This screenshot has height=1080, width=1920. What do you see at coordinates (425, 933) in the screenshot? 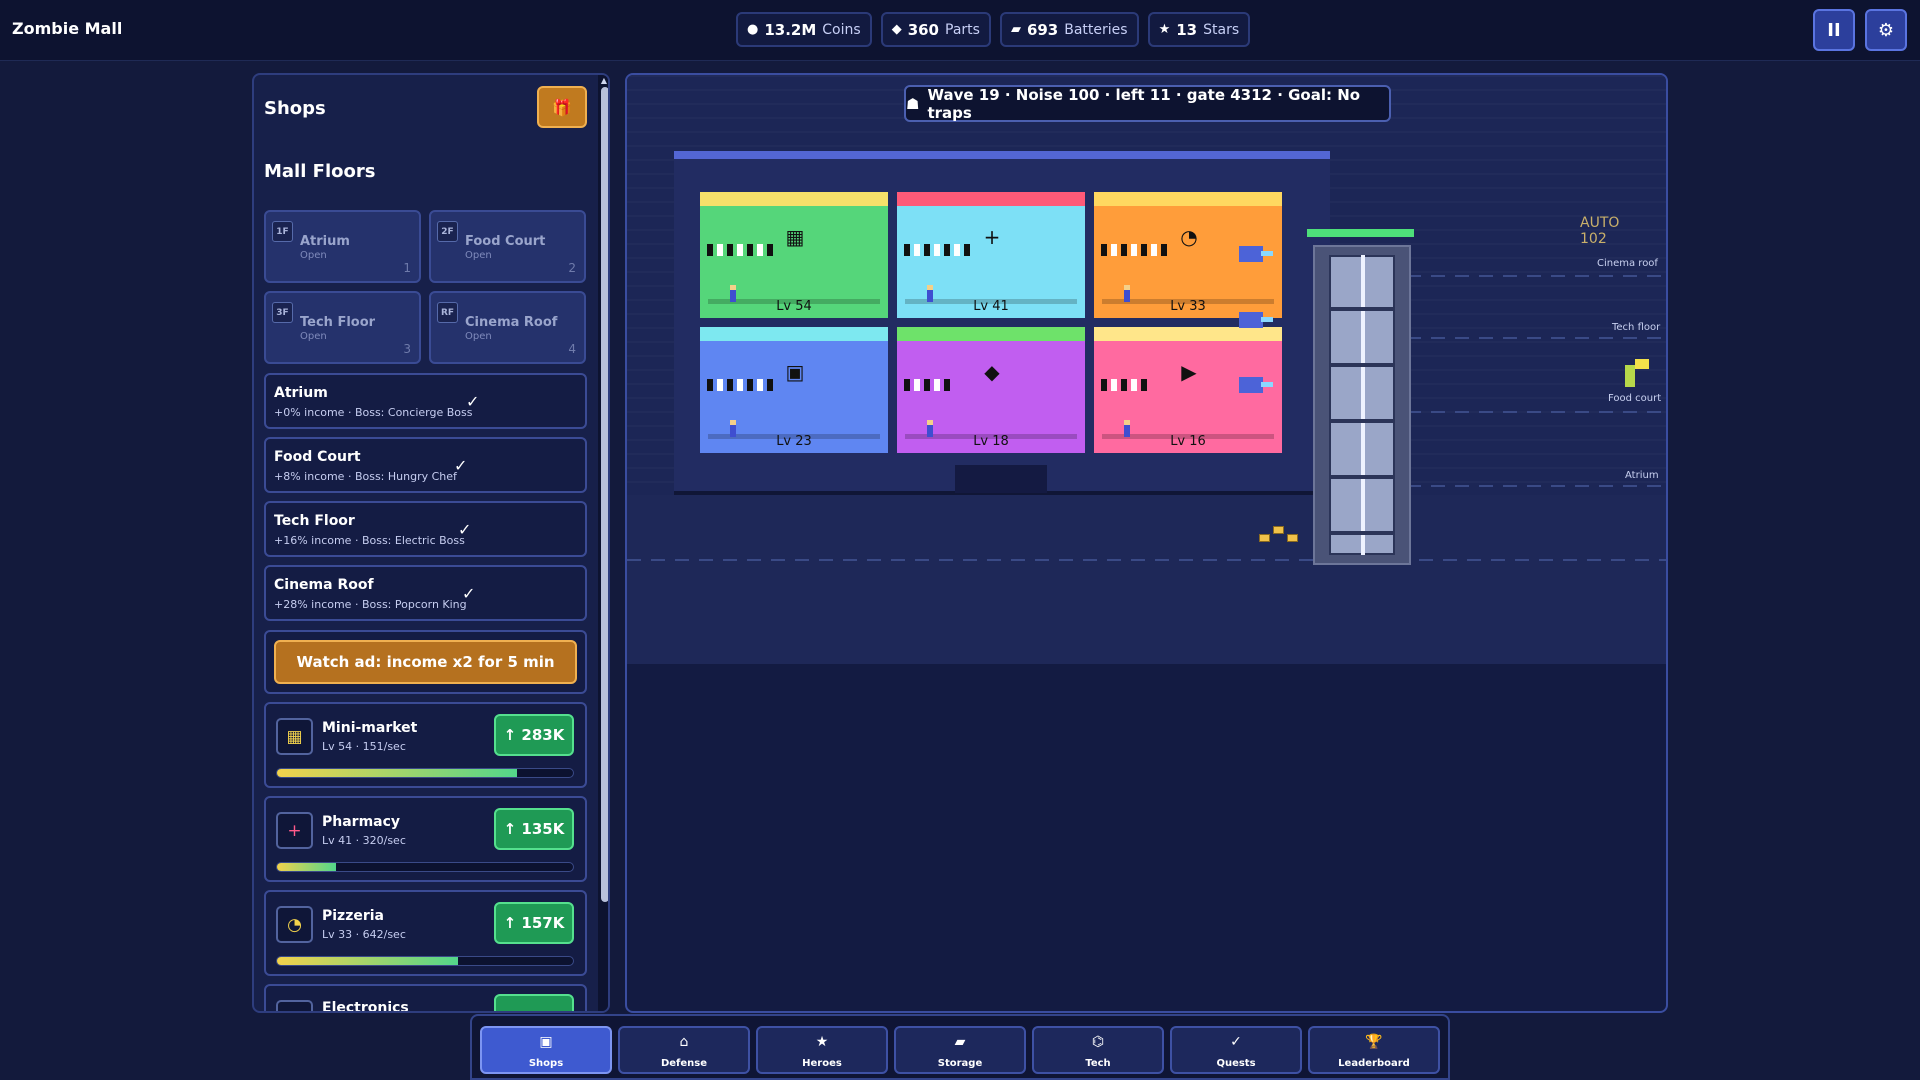
I see `shop-card-pizzeria: ◔ Pizzeria Lv 33 · 642/sec ↑ 157K` at bounding box center [425, 933].